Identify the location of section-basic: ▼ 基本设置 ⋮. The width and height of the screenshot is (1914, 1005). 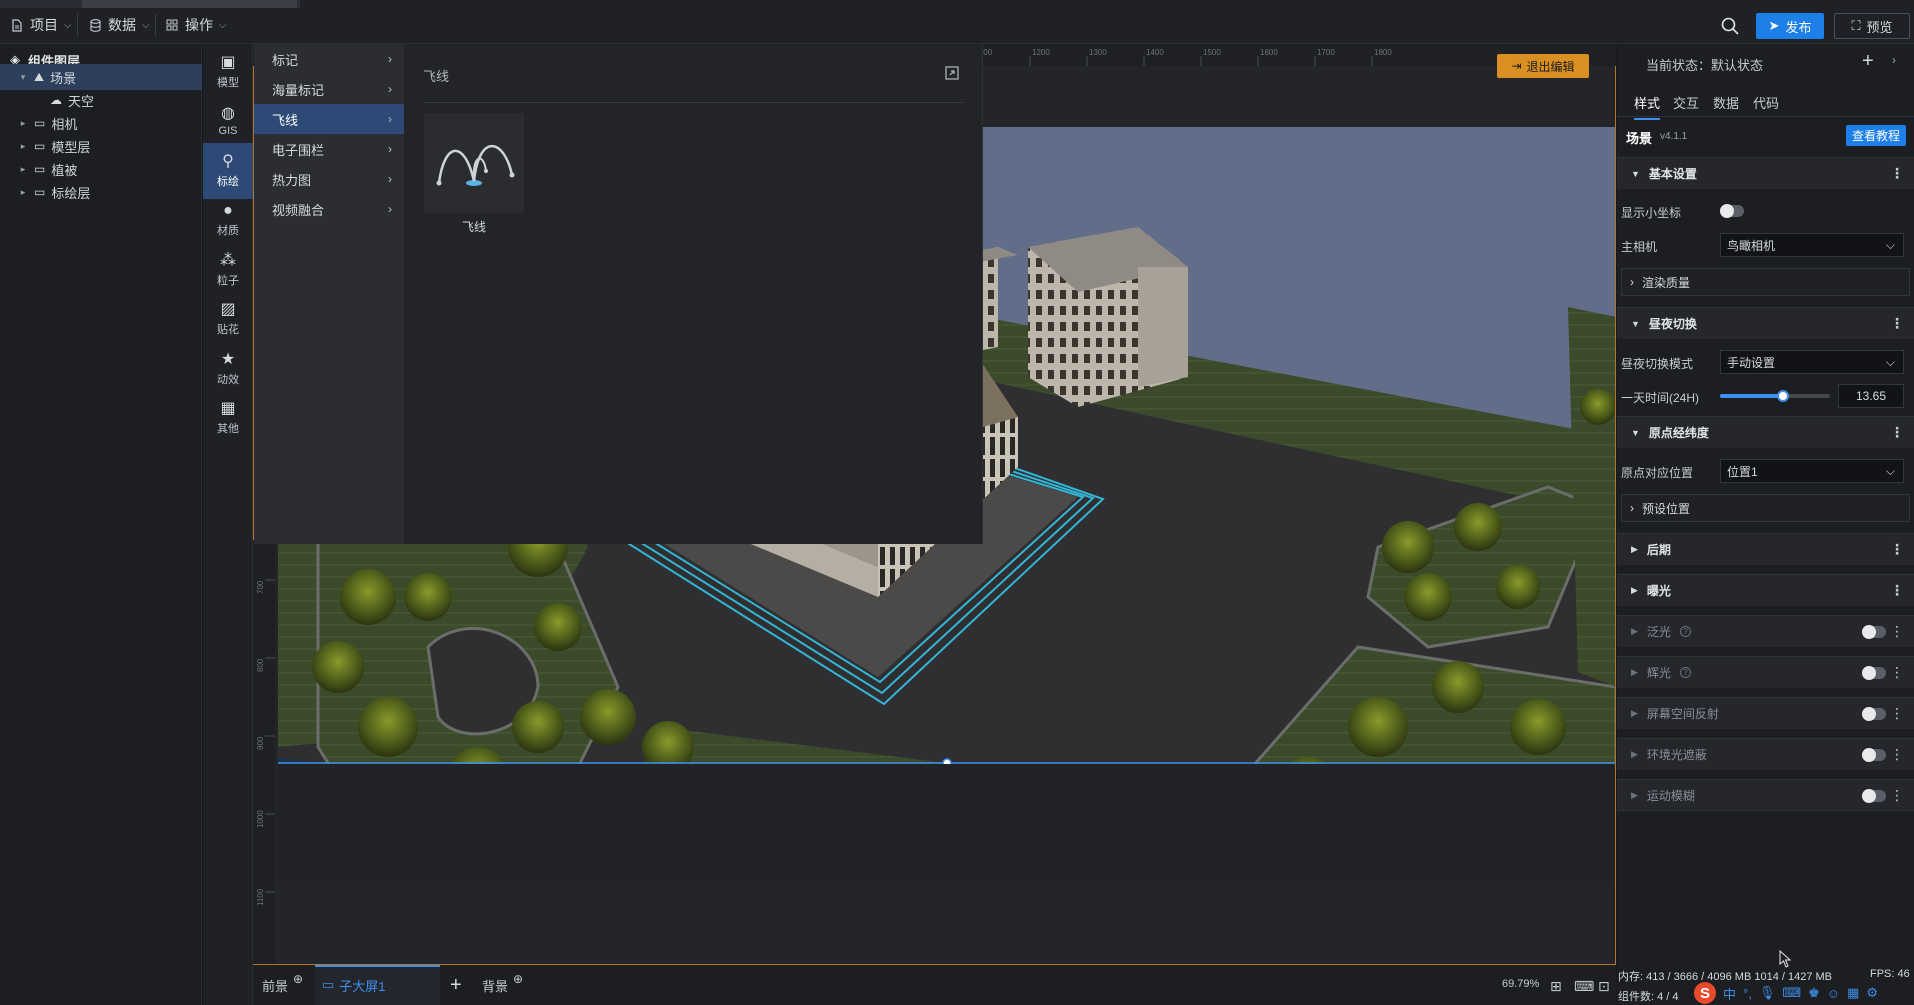
(1765, 173).